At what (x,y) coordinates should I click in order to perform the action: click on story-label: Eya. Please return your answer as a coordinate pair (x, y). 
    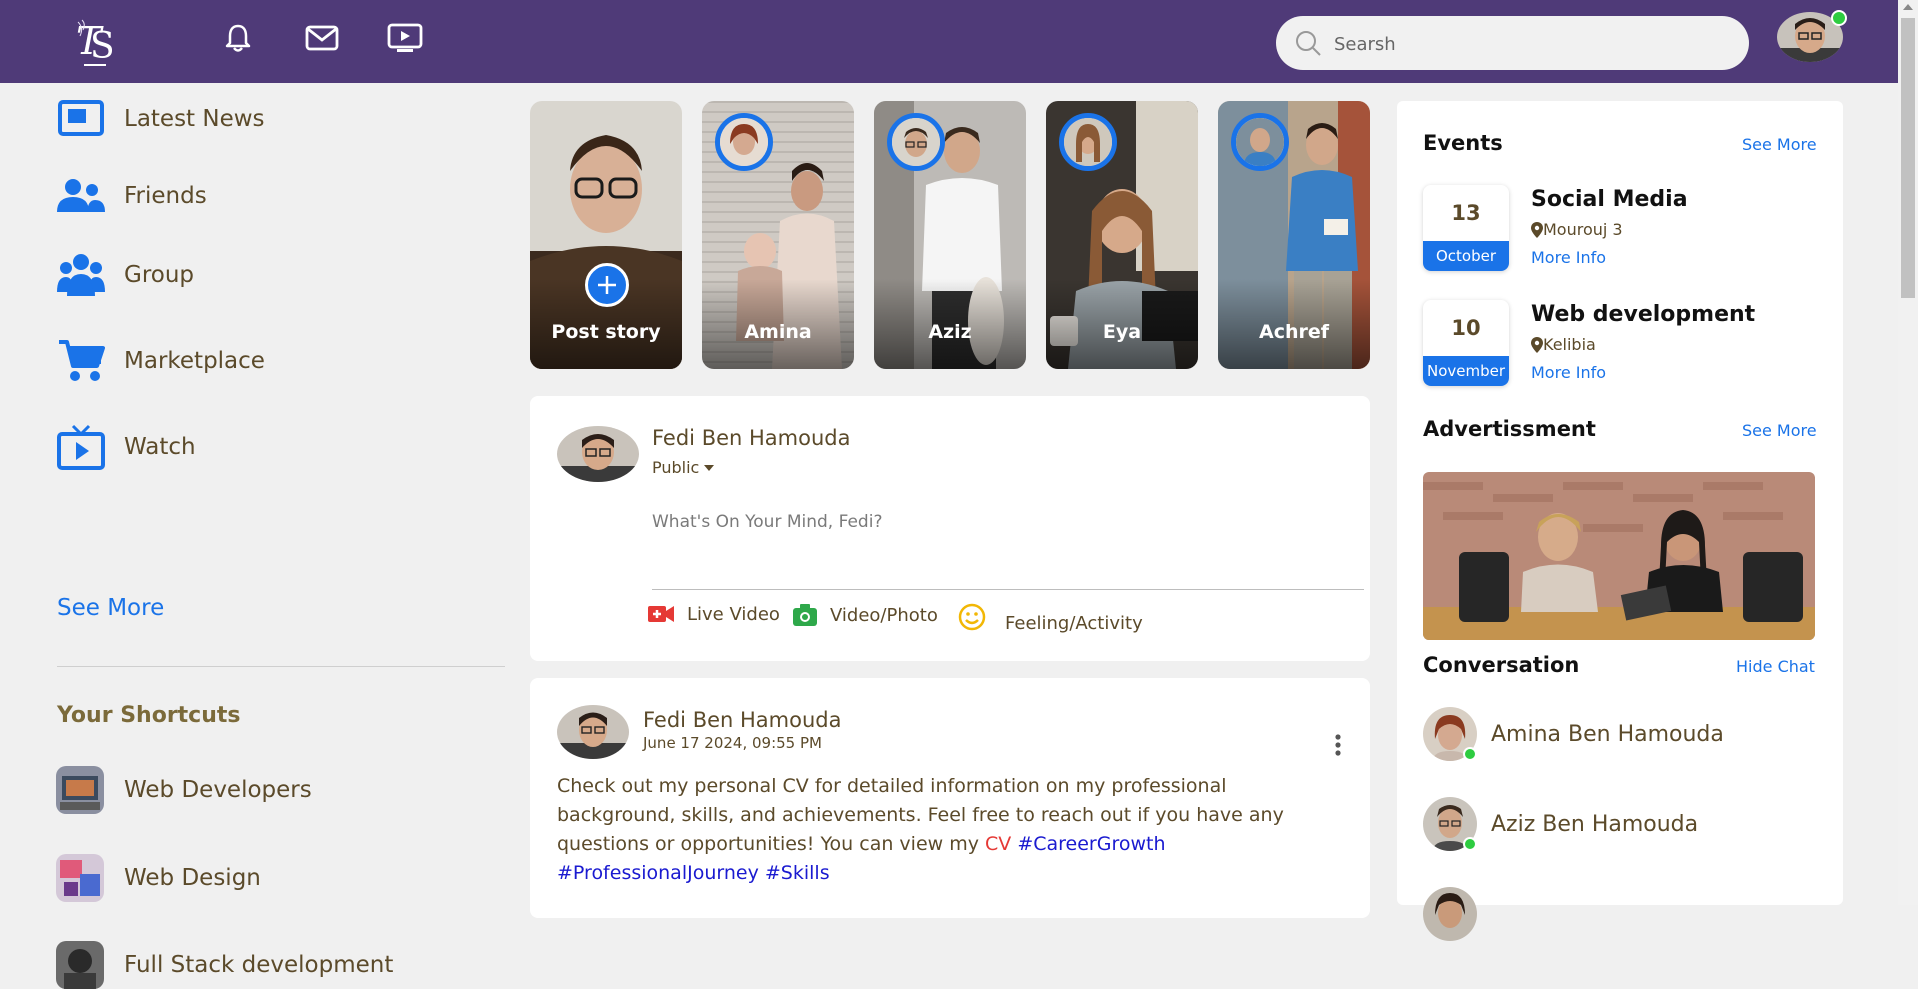
    Looking at the image, I should click on (1122, 332).